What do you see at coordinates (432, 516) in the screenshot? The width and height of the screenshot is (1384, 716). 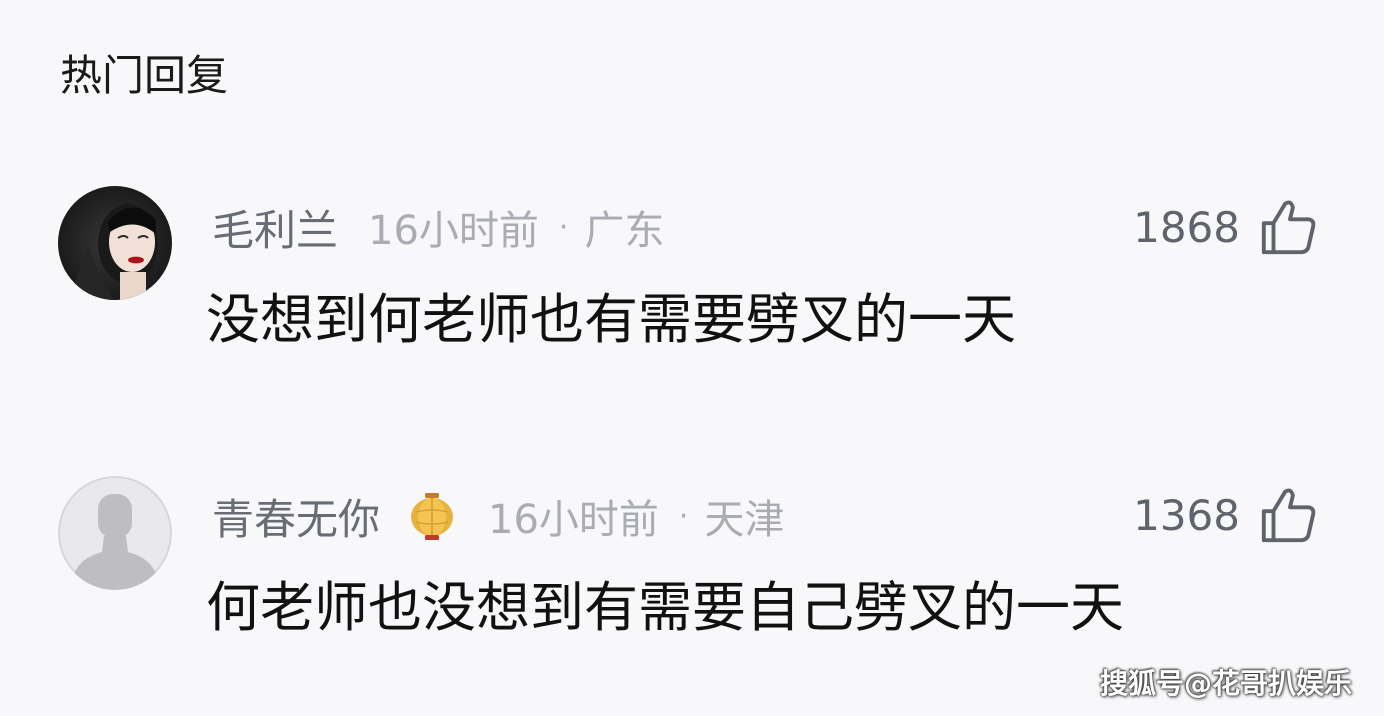 I see `lantern-icon` at bounding box center [432, 516].